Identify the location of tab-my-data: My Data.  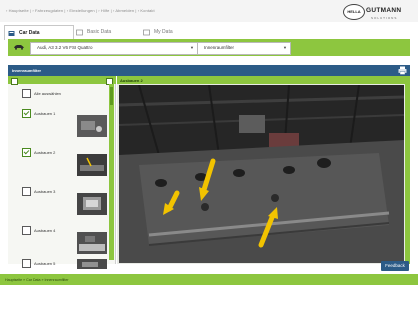
(167, 32).